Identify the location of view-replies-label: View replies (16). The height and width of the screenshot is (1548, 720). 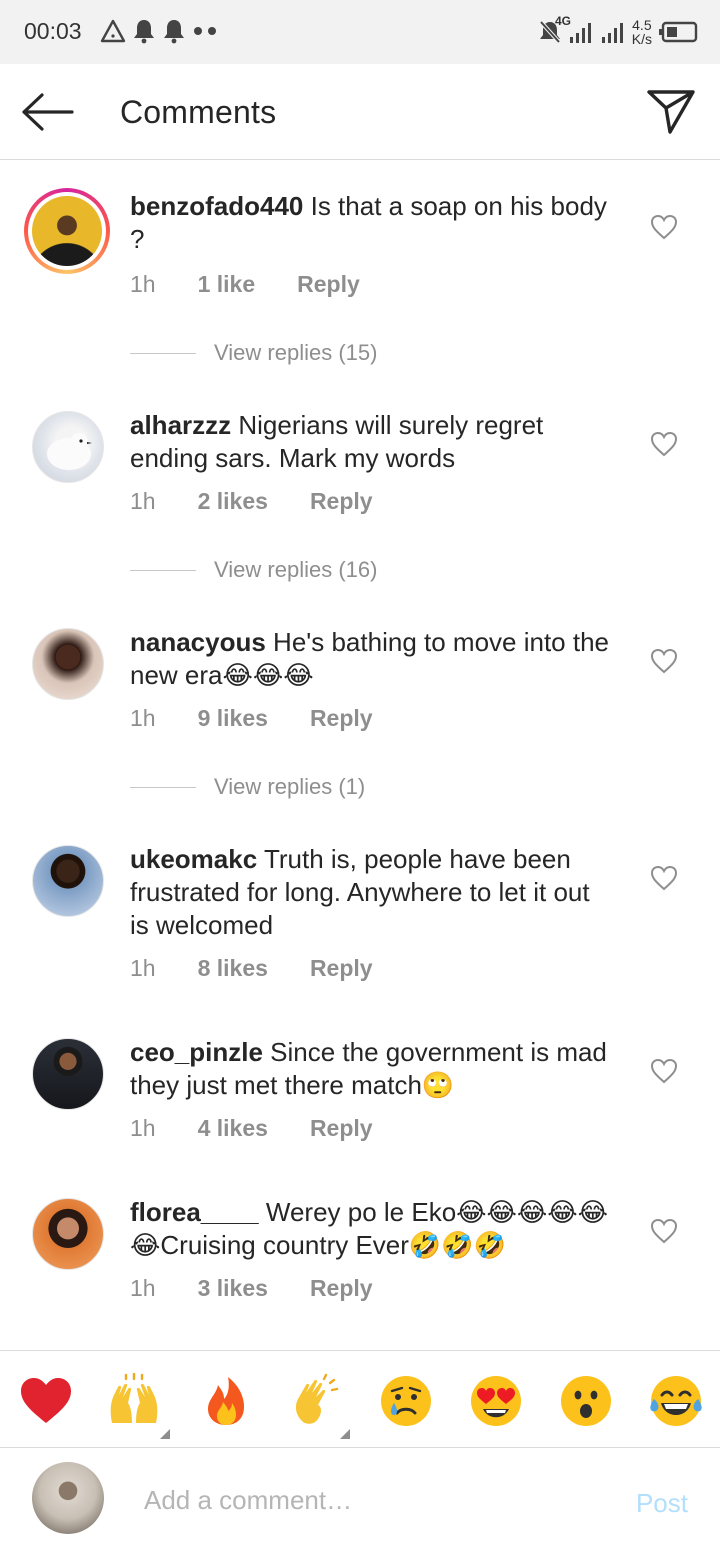
(296, 569).